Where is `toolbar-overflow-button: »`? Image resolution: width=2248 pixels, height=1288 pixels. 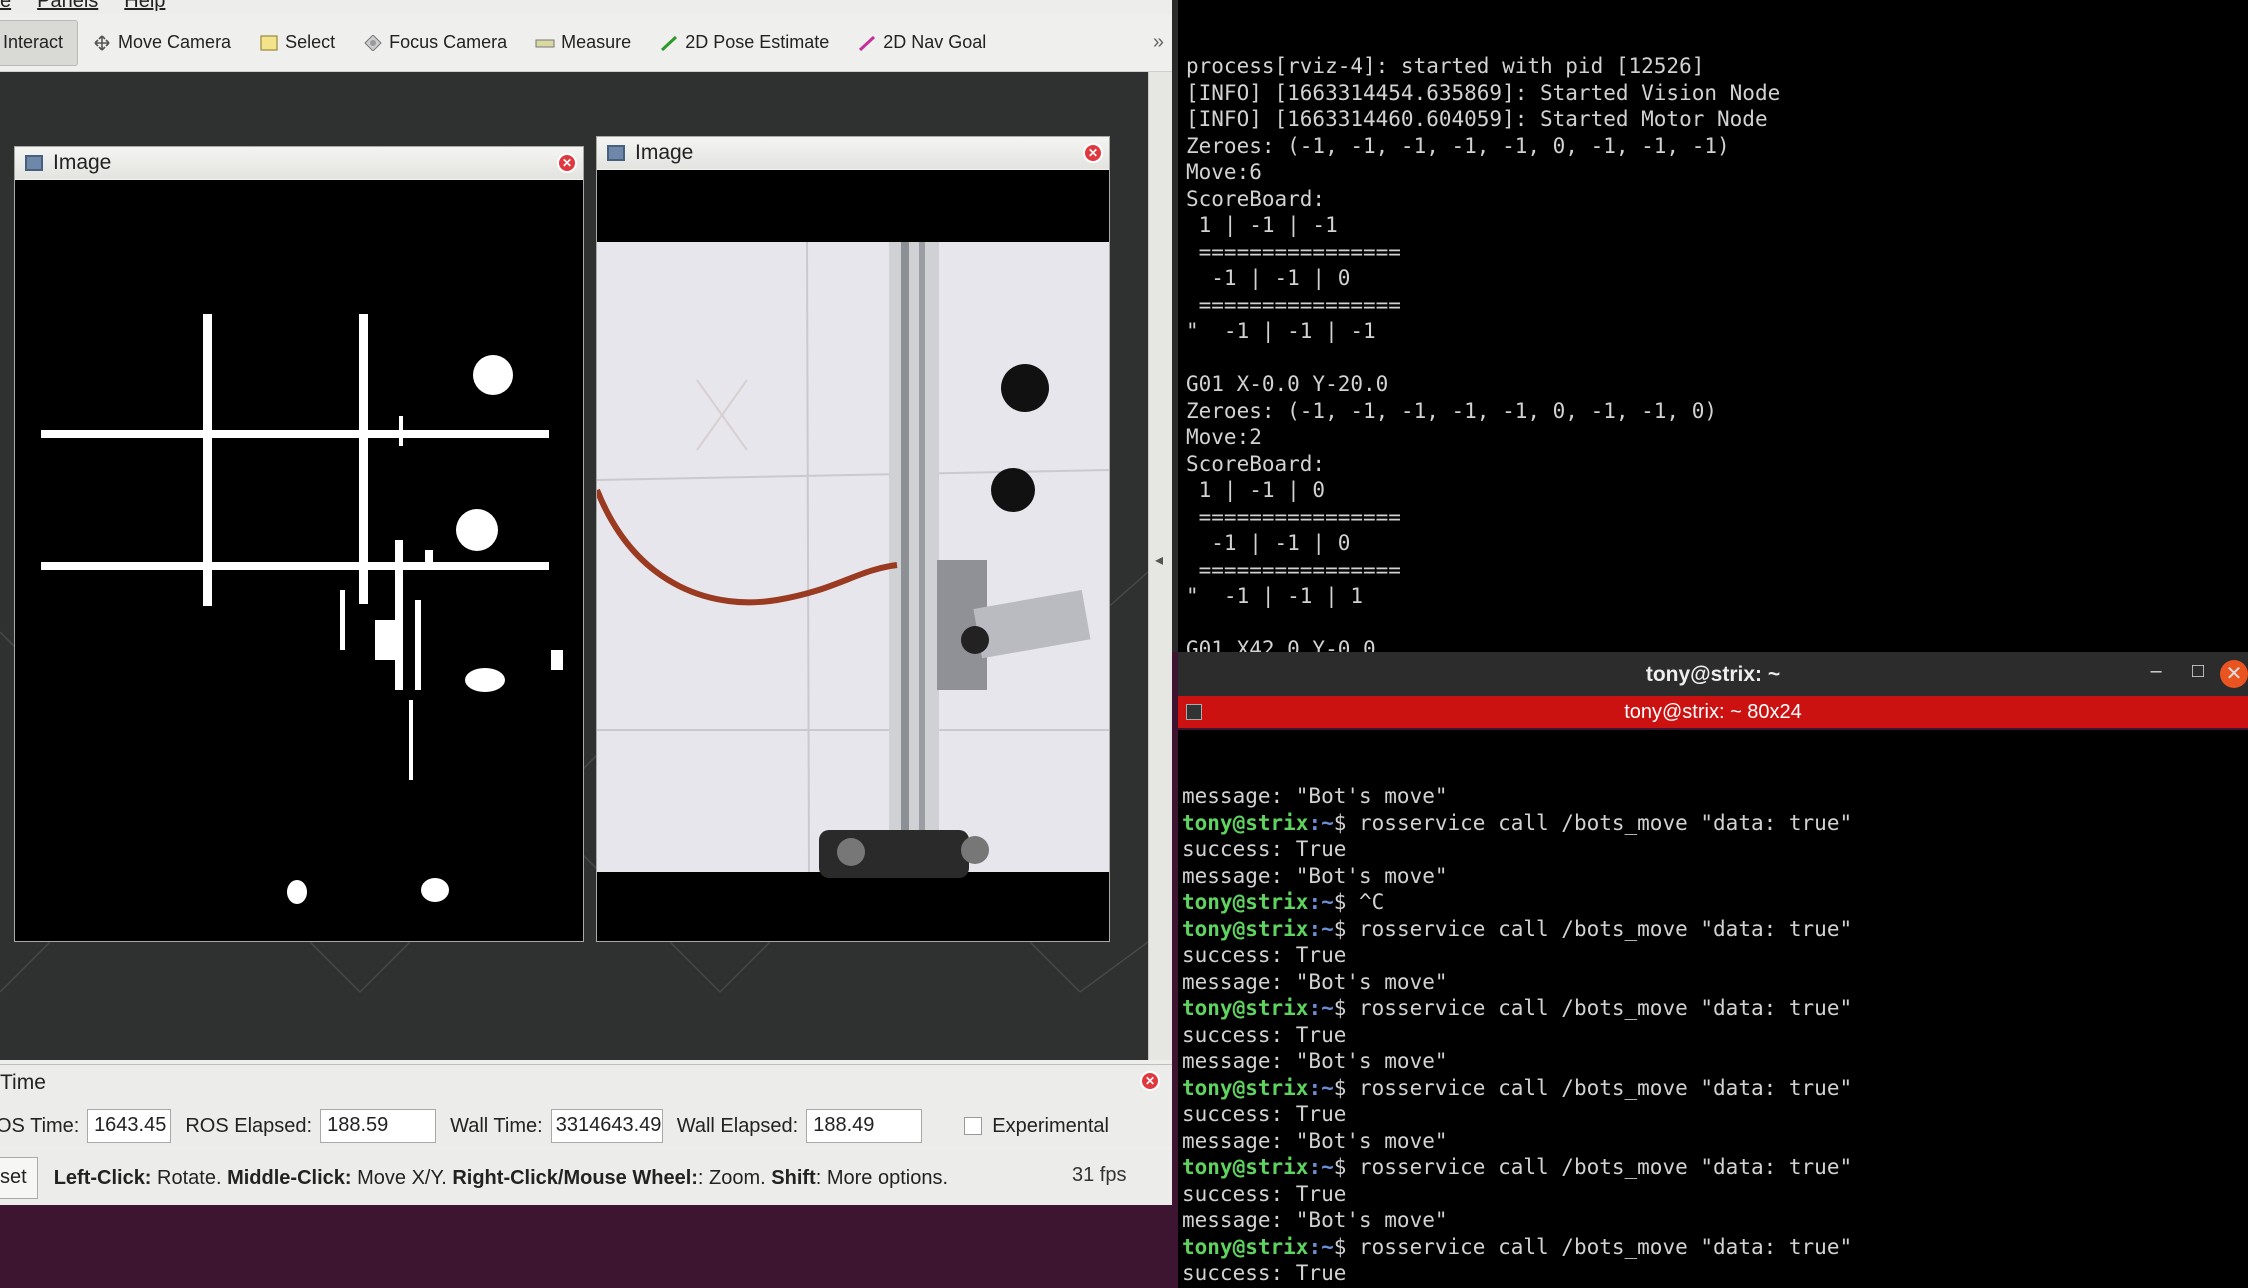
toolbar-overflow-button: » is located at coordinates (1158, 42).